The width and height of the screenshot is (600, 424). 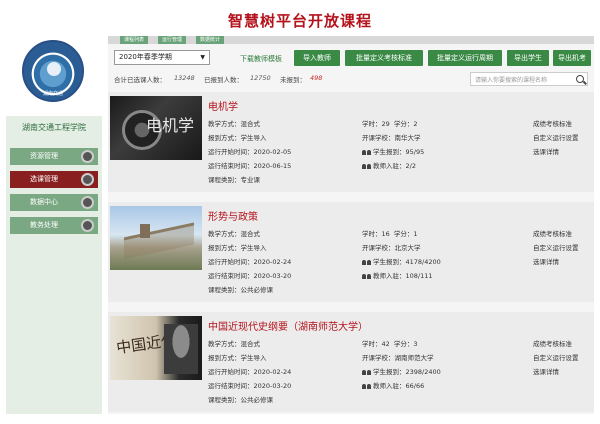 I want to click on tower-graphic, so click(x=145, y=231).